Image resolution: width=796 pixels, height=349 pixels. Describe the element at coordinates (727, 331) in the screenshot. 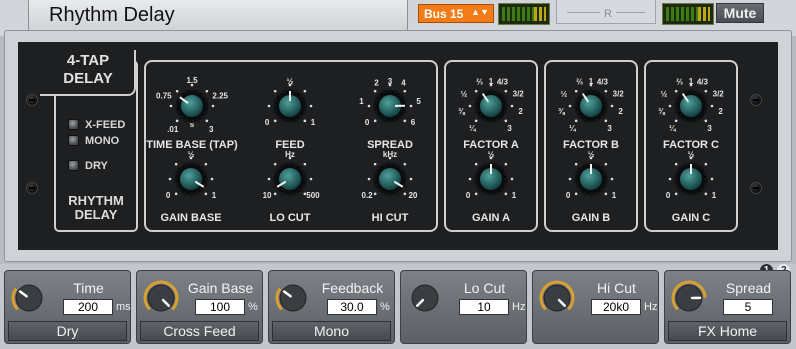

I see `fx-home-button: FX Home` at that location.